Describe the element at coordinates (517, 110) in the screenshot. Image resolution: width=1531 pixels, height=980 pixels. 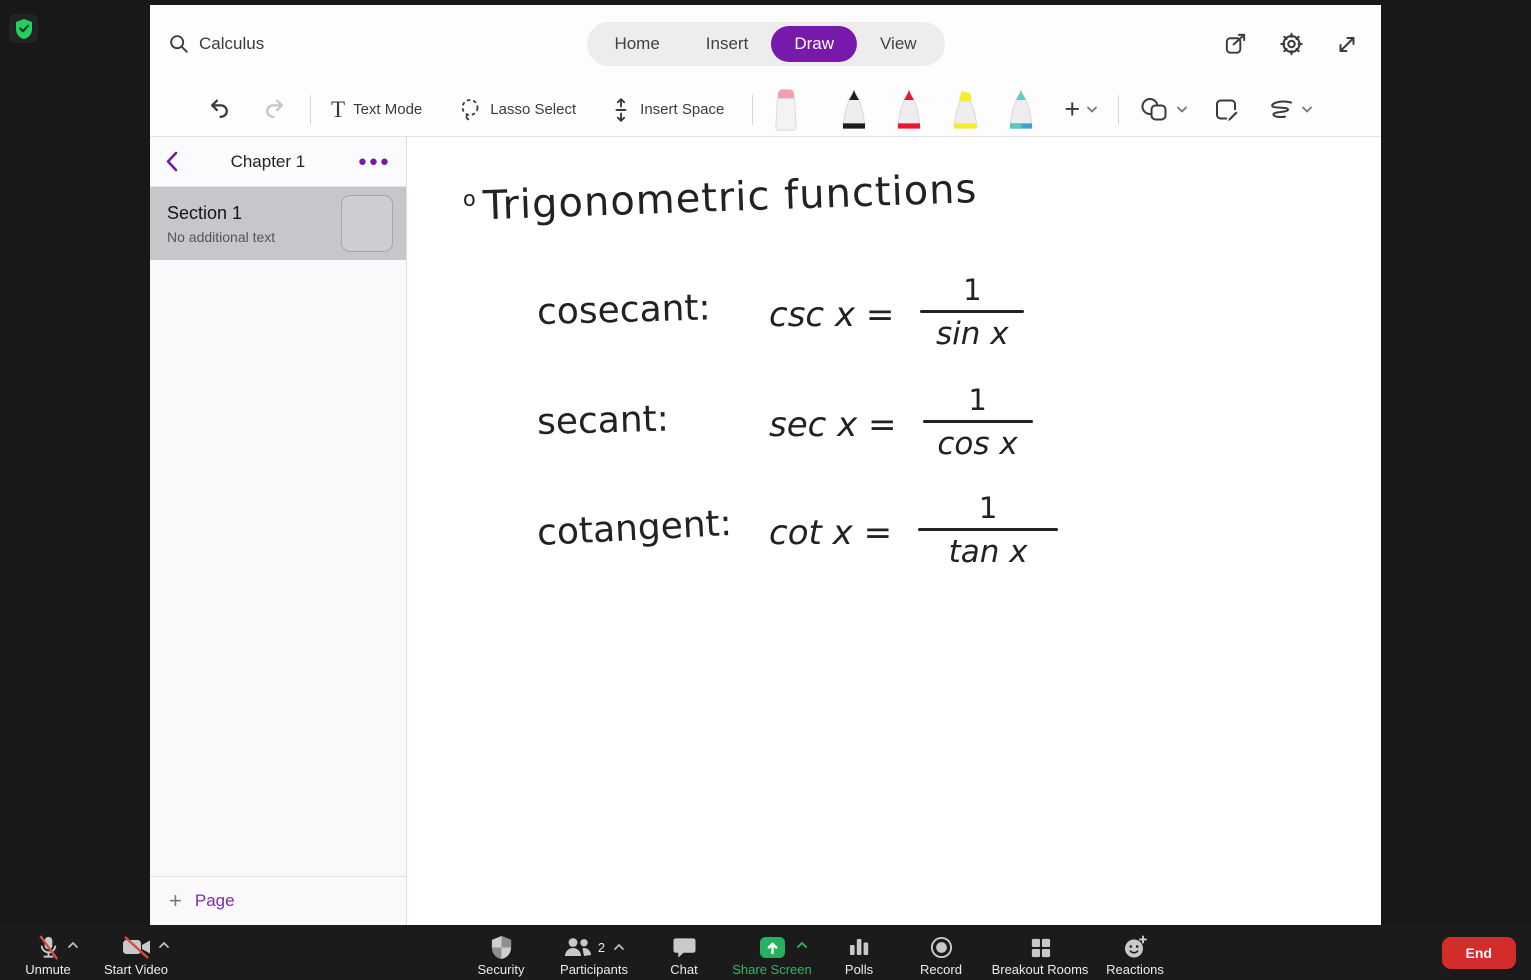
I see `lasso-select-button: Lasso Select` at that location.